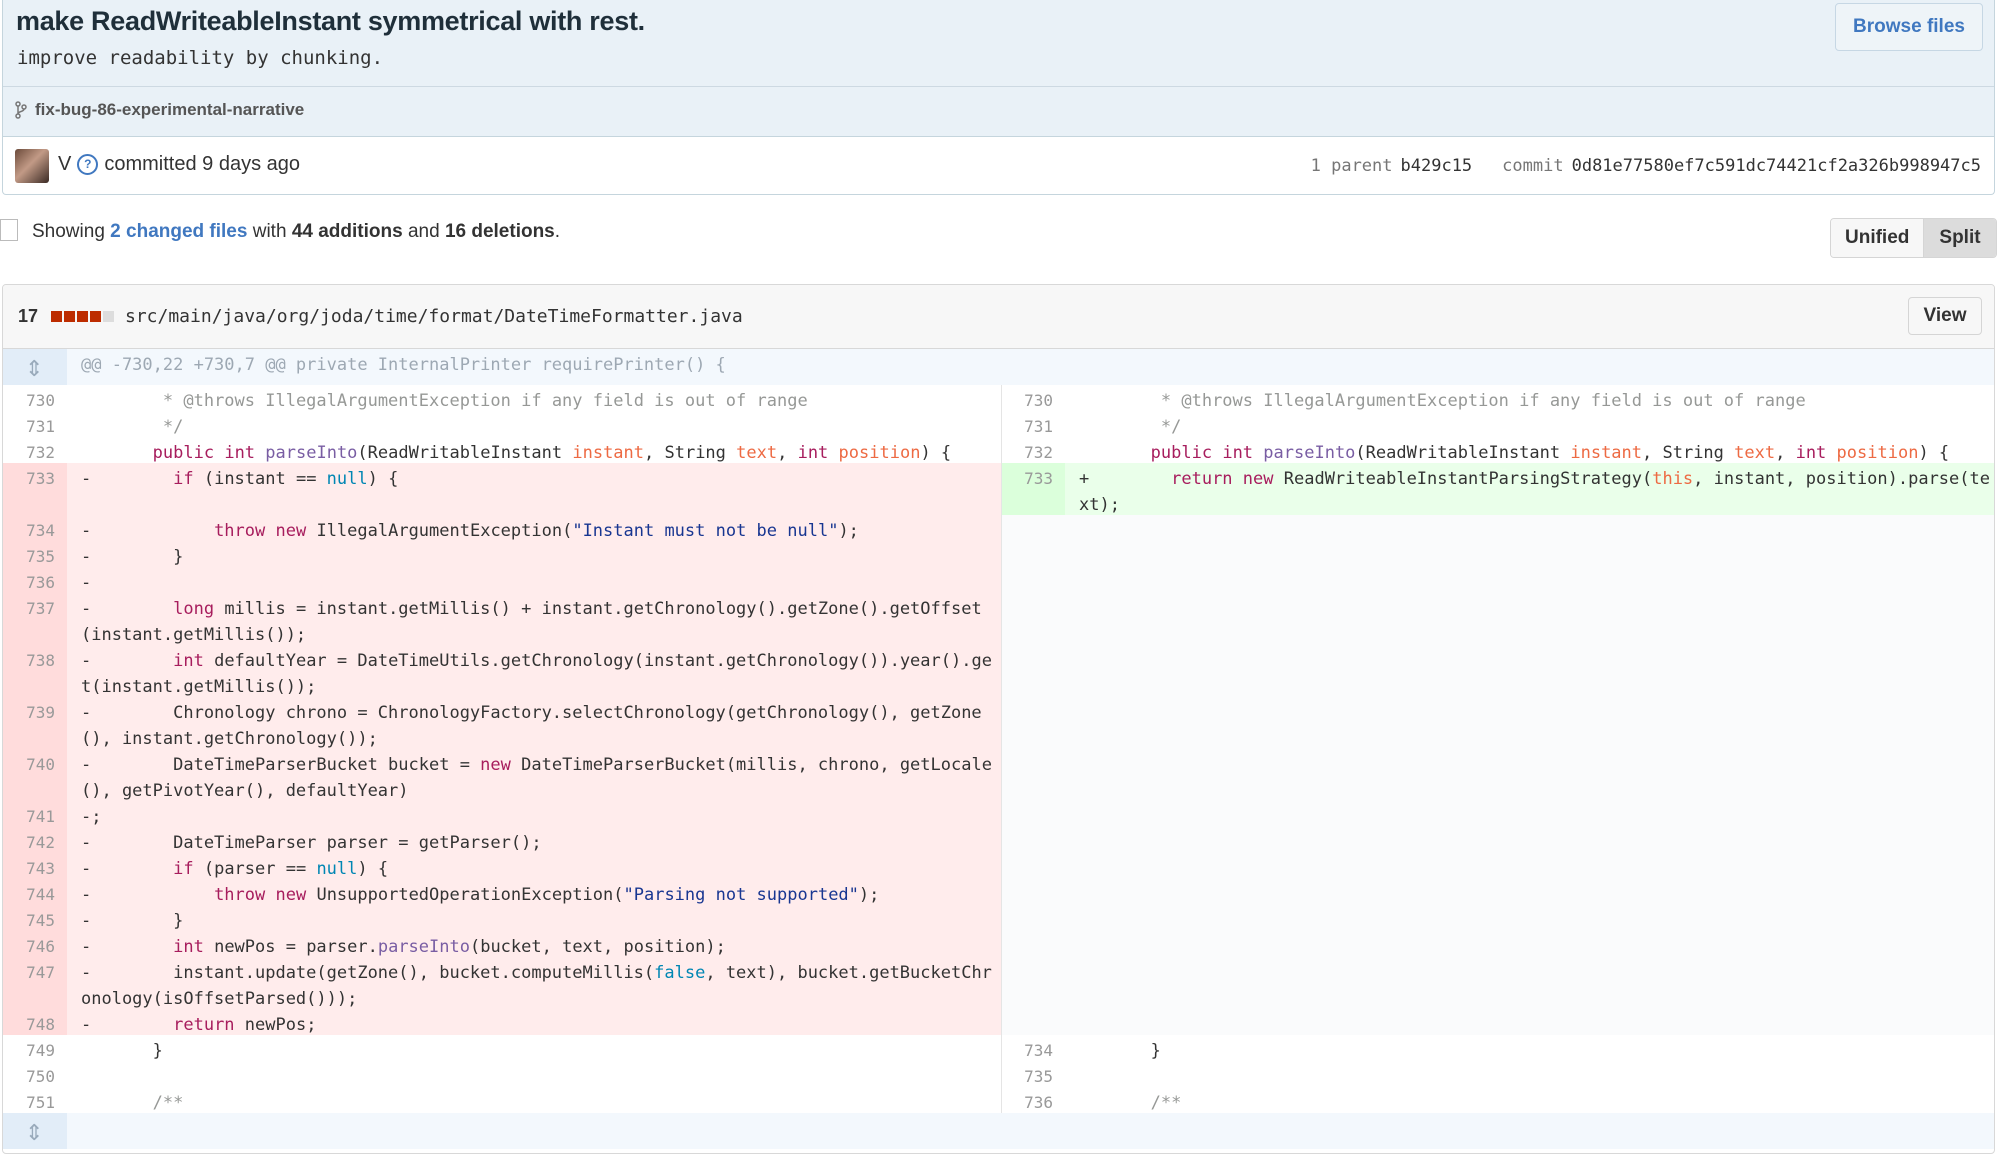  Describe the element at coordinates (35, 944) in the screenshot. I see `line-number: 746` at that location.